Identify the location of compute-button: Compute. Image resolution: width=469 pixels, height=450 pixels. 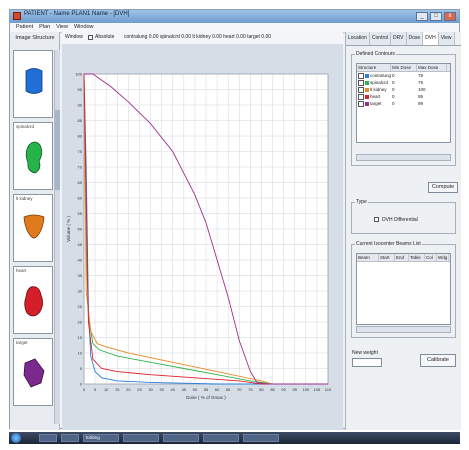
(443, 187).